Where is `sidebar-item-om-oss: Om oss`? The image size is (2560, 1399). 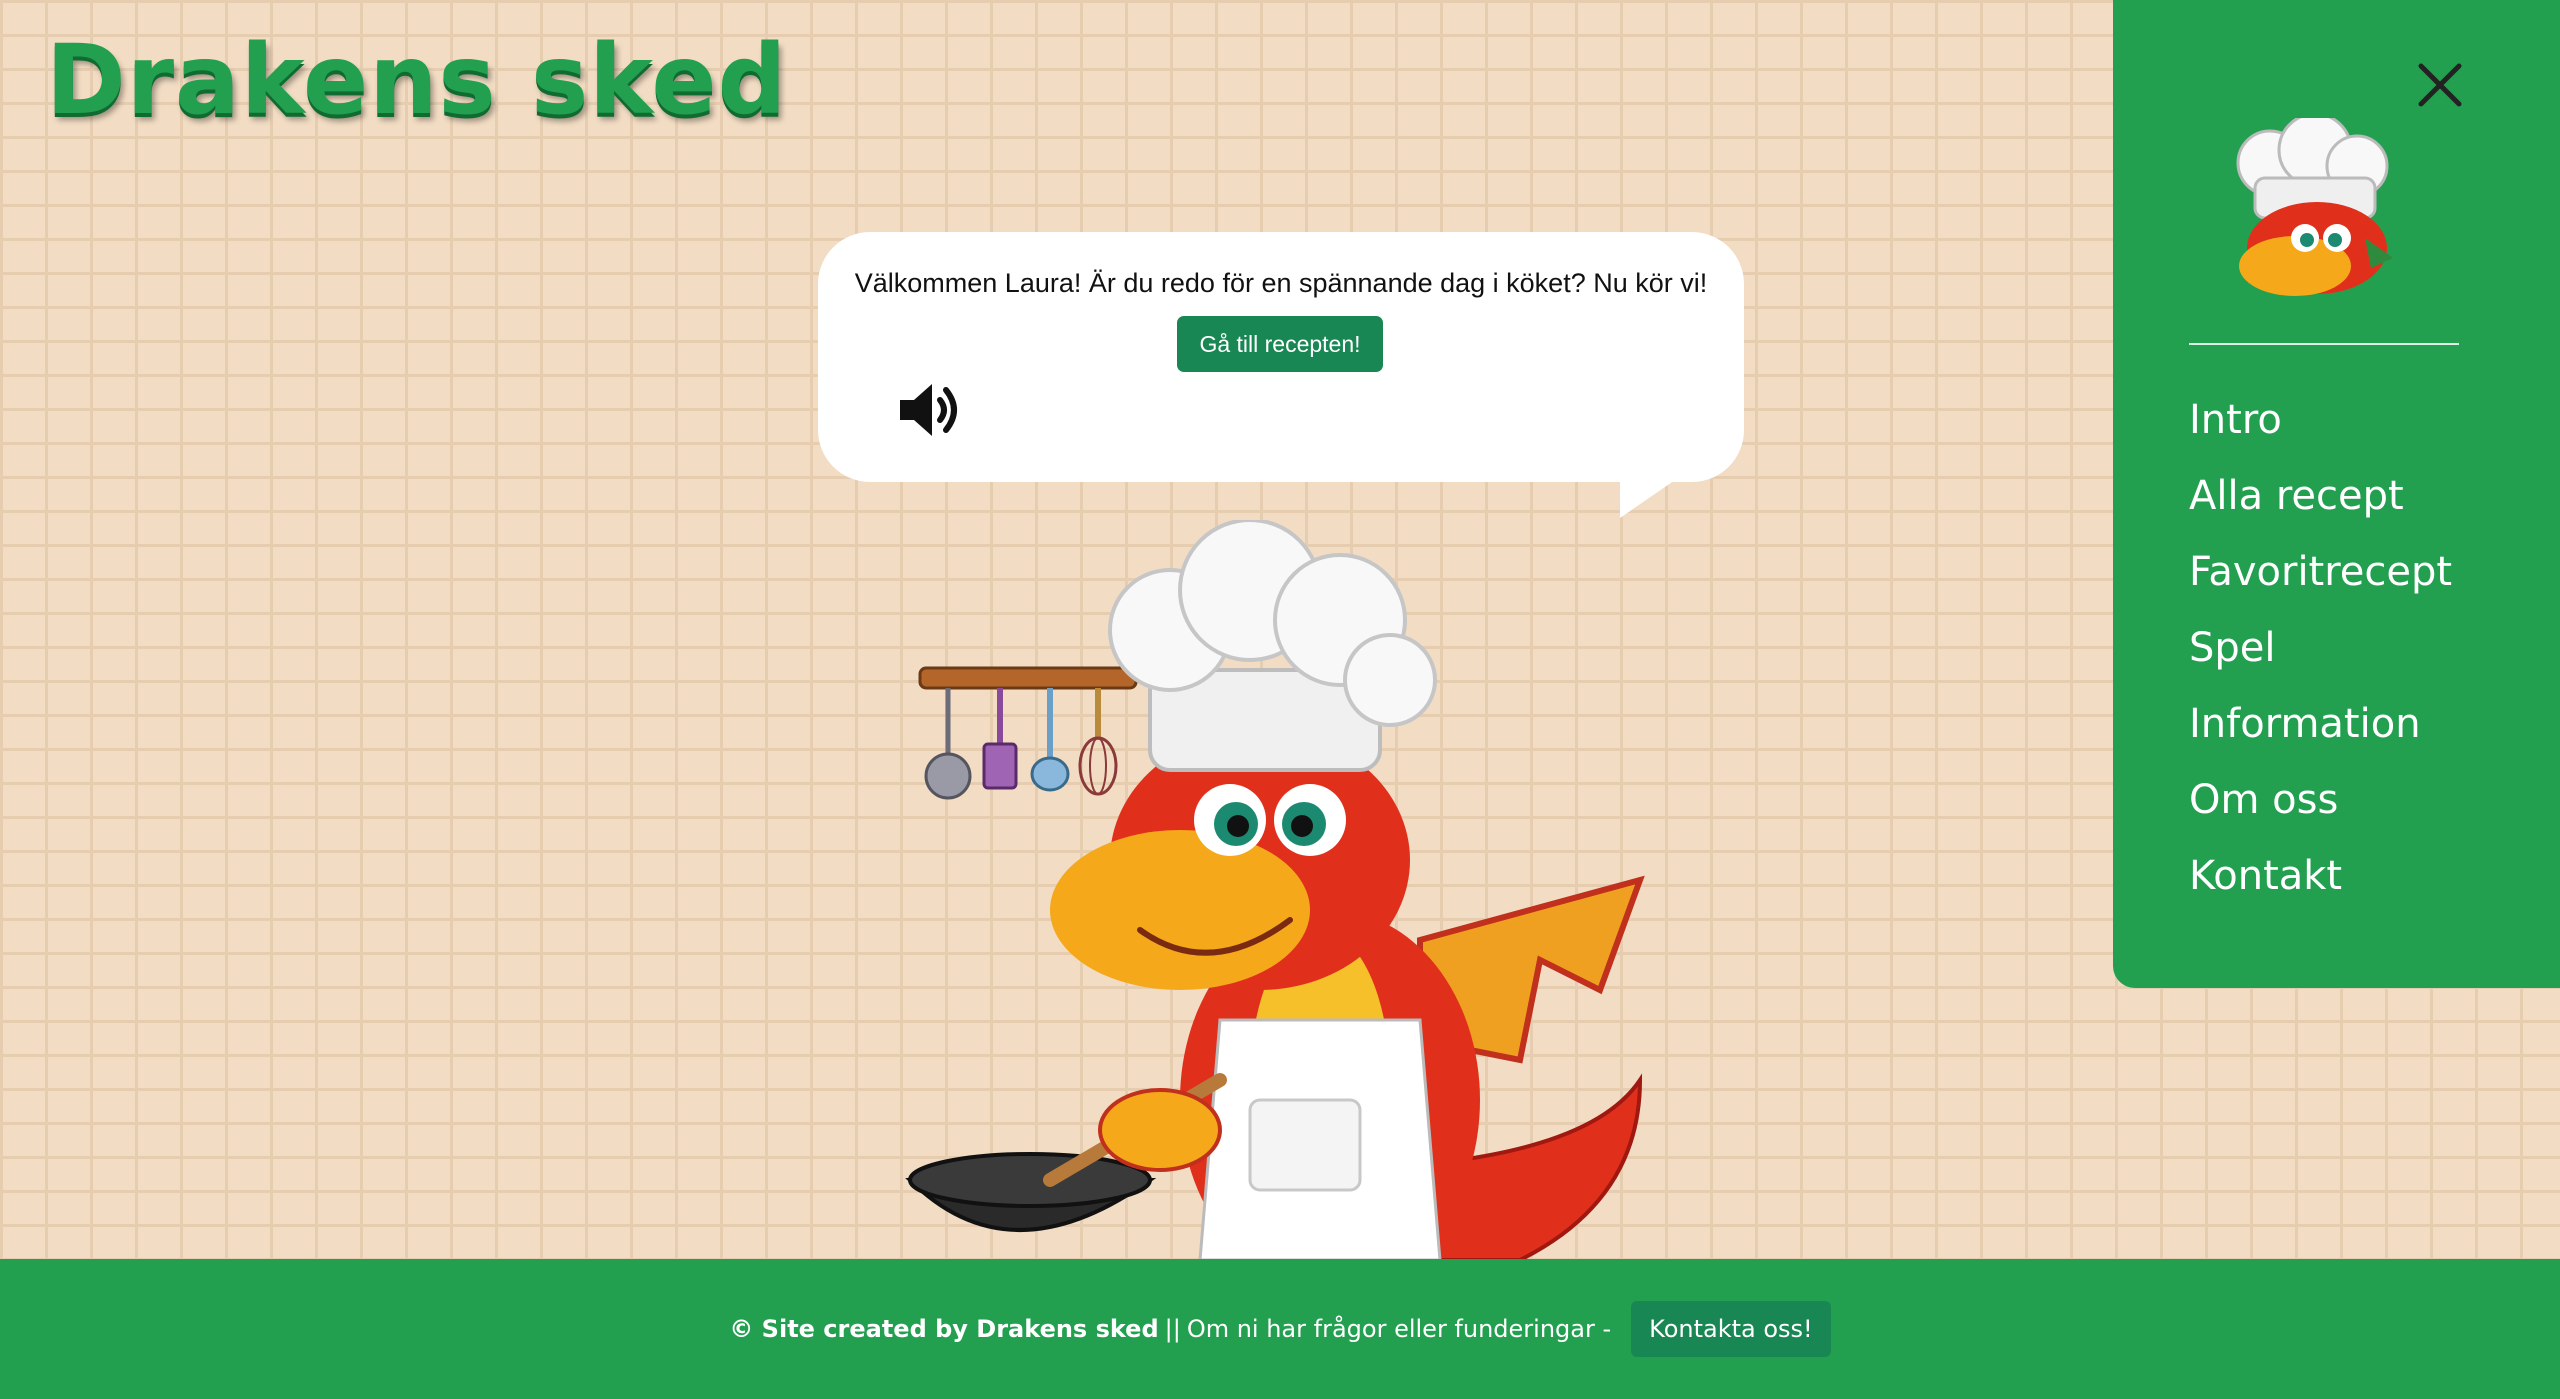 sidebar-item-om-oss: Om oss is located at coordinates (2320, 808).